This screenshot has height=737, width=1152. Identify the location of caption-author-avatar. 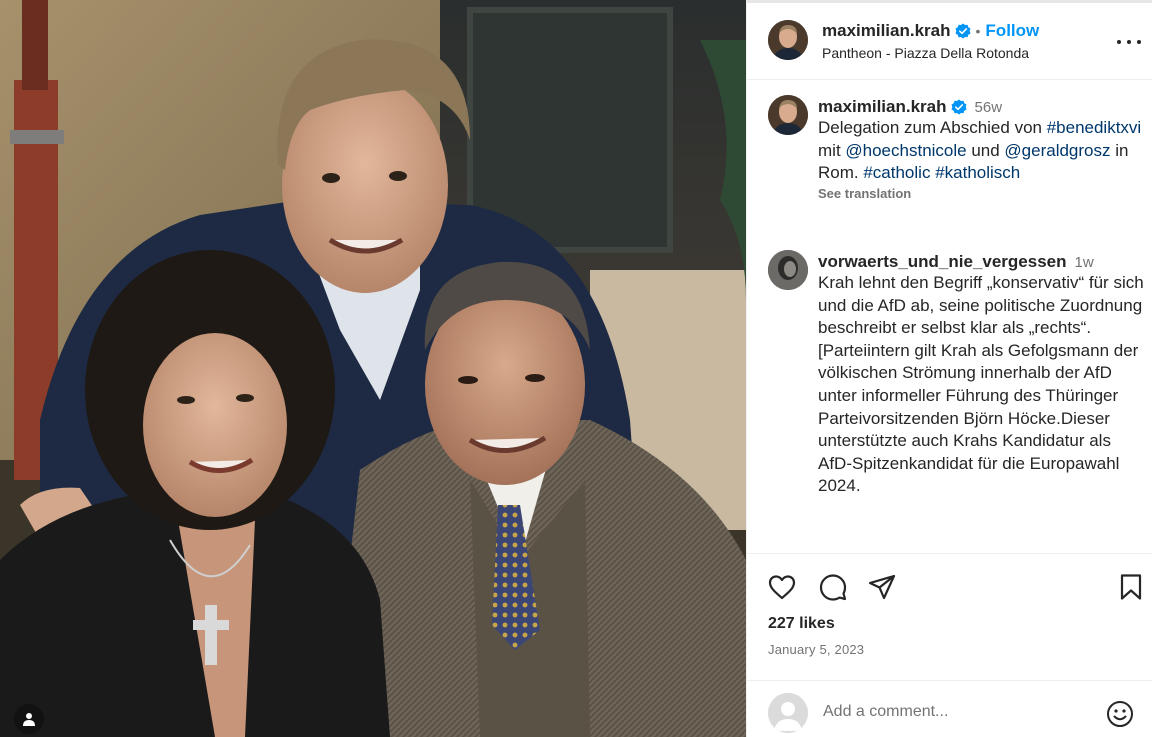
(788, 115).